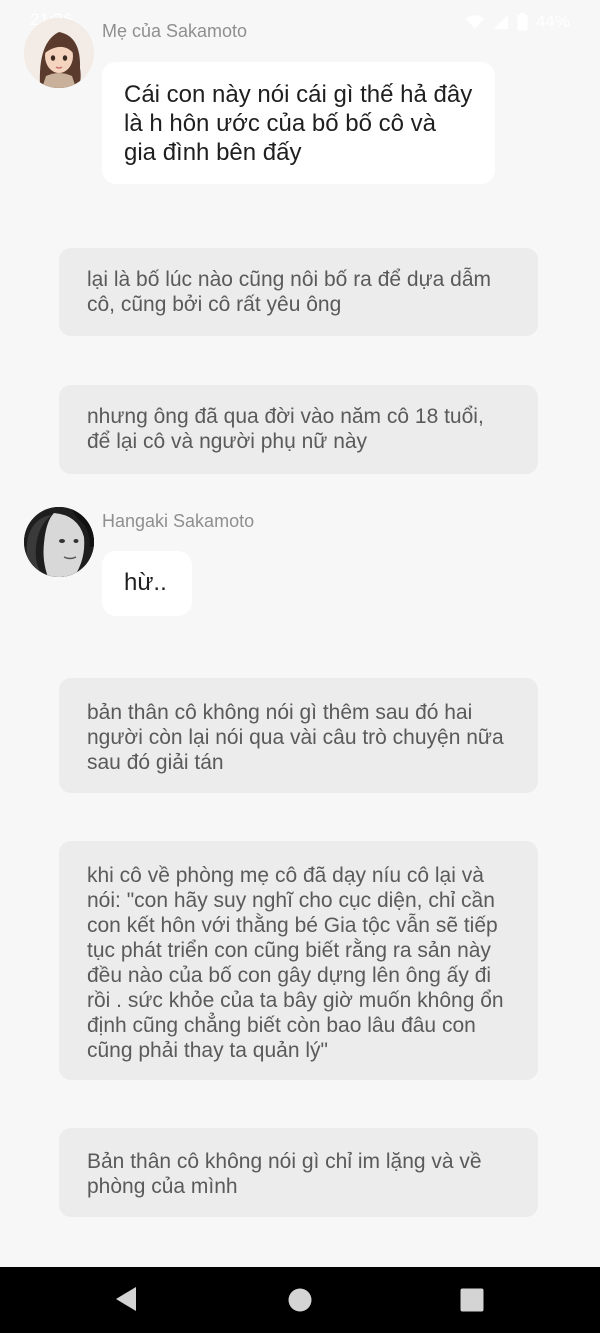 The image size is (600, 1333). What do you see at coordinates (552, 21) in the screenshot?
I see `battery-percent: 44%` at bounding box center [552, 21].